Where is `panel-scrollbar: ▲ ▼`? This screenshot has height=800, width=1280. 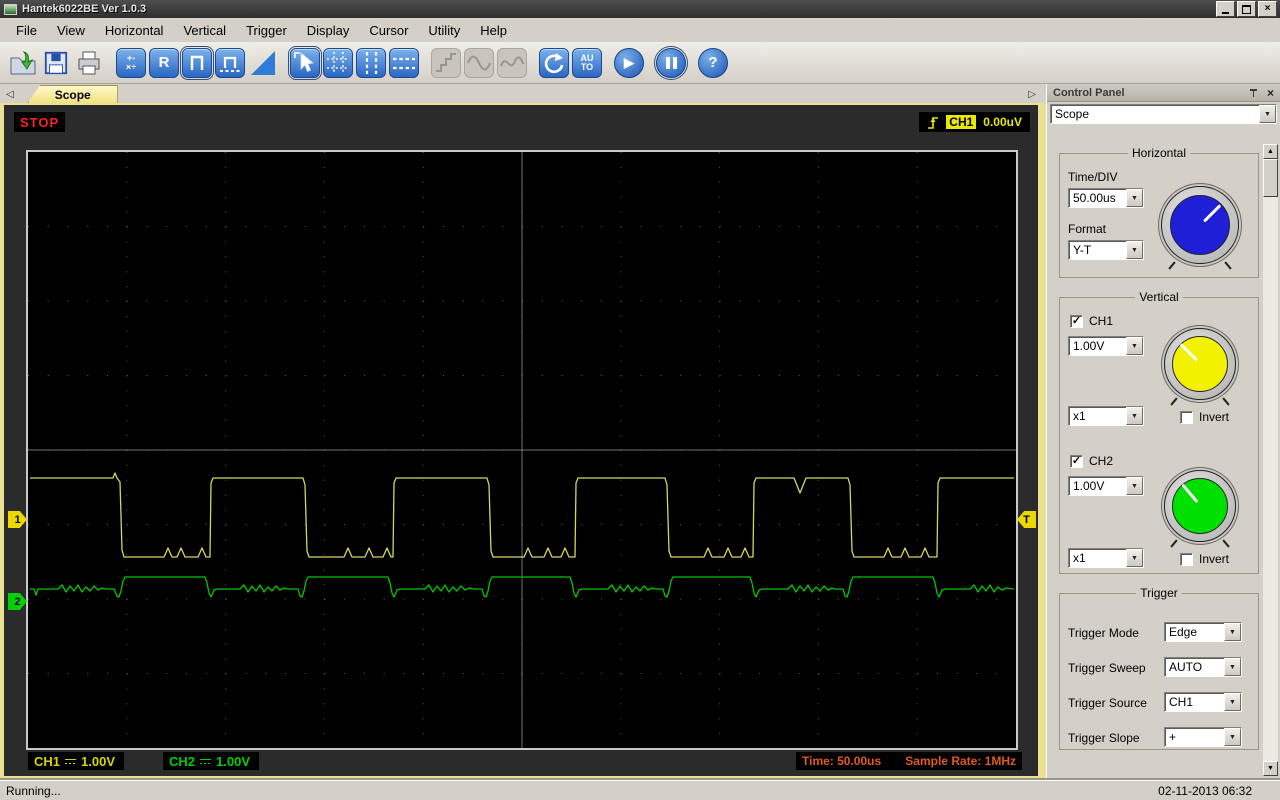
panel-scrollbar: ▲ ▼ is located at coordinates (1270, 460).